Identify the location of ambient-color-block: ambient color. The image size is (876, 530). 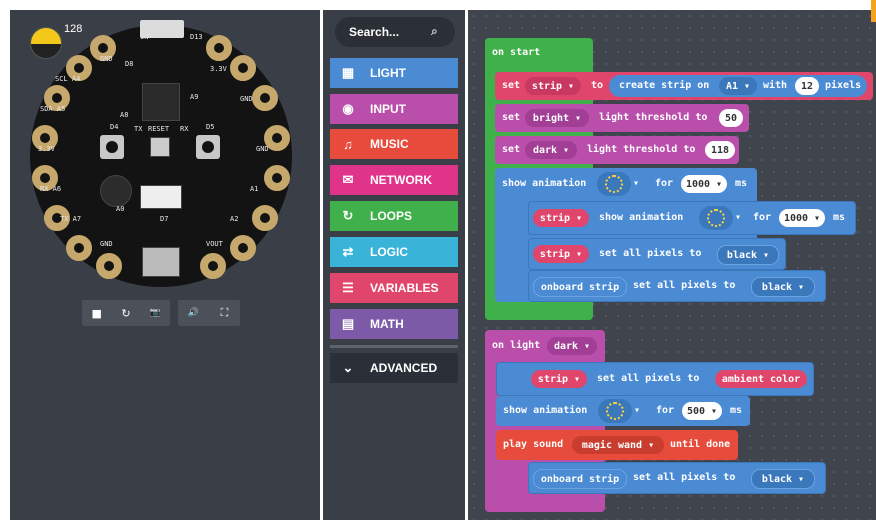
(761, 379).